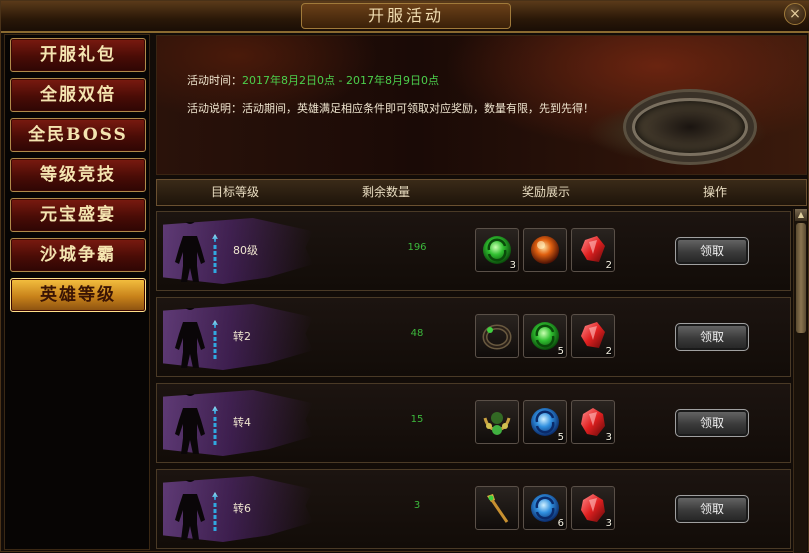 The image size is (809, 553). Describe the element at coordinates (473, 337) in the screenshot. I see `table-row: 转2 48 5 2 领取` at that location.